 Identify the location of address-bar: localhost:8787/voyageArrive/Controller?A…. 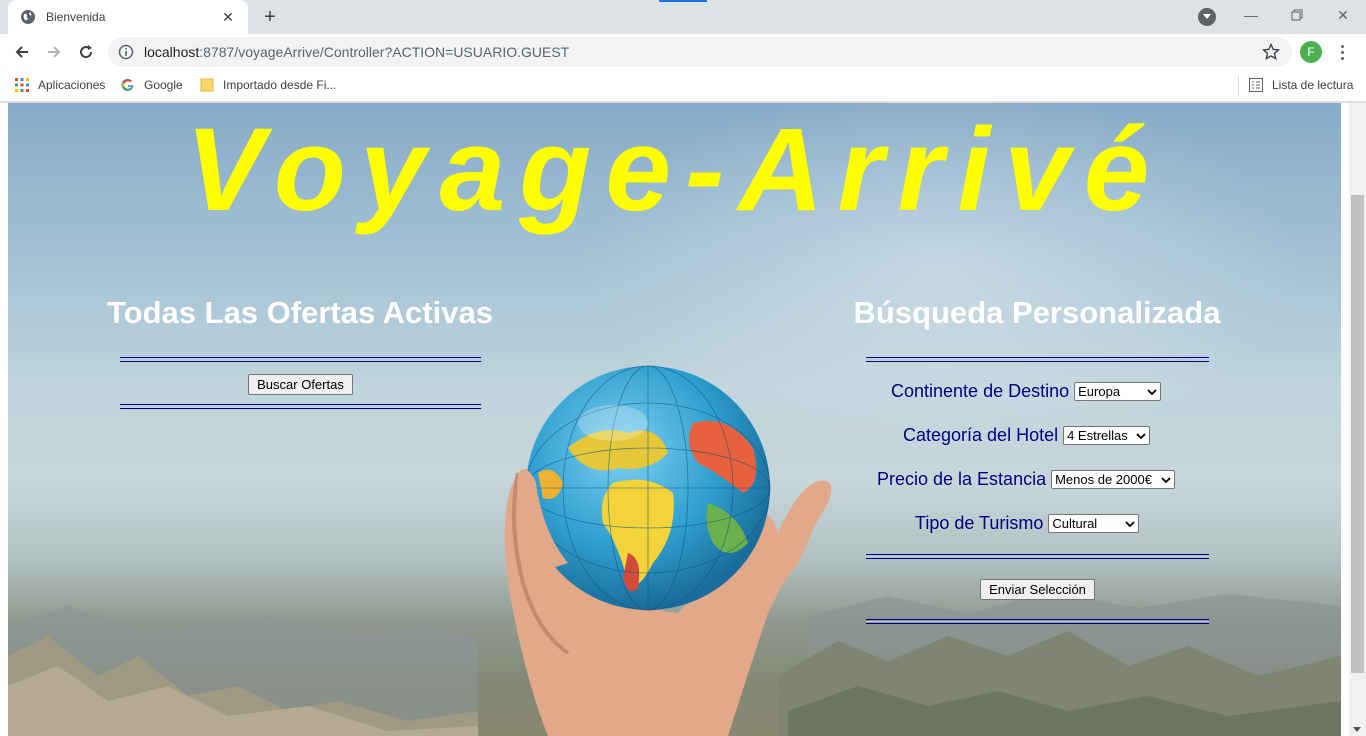
(700, 52).